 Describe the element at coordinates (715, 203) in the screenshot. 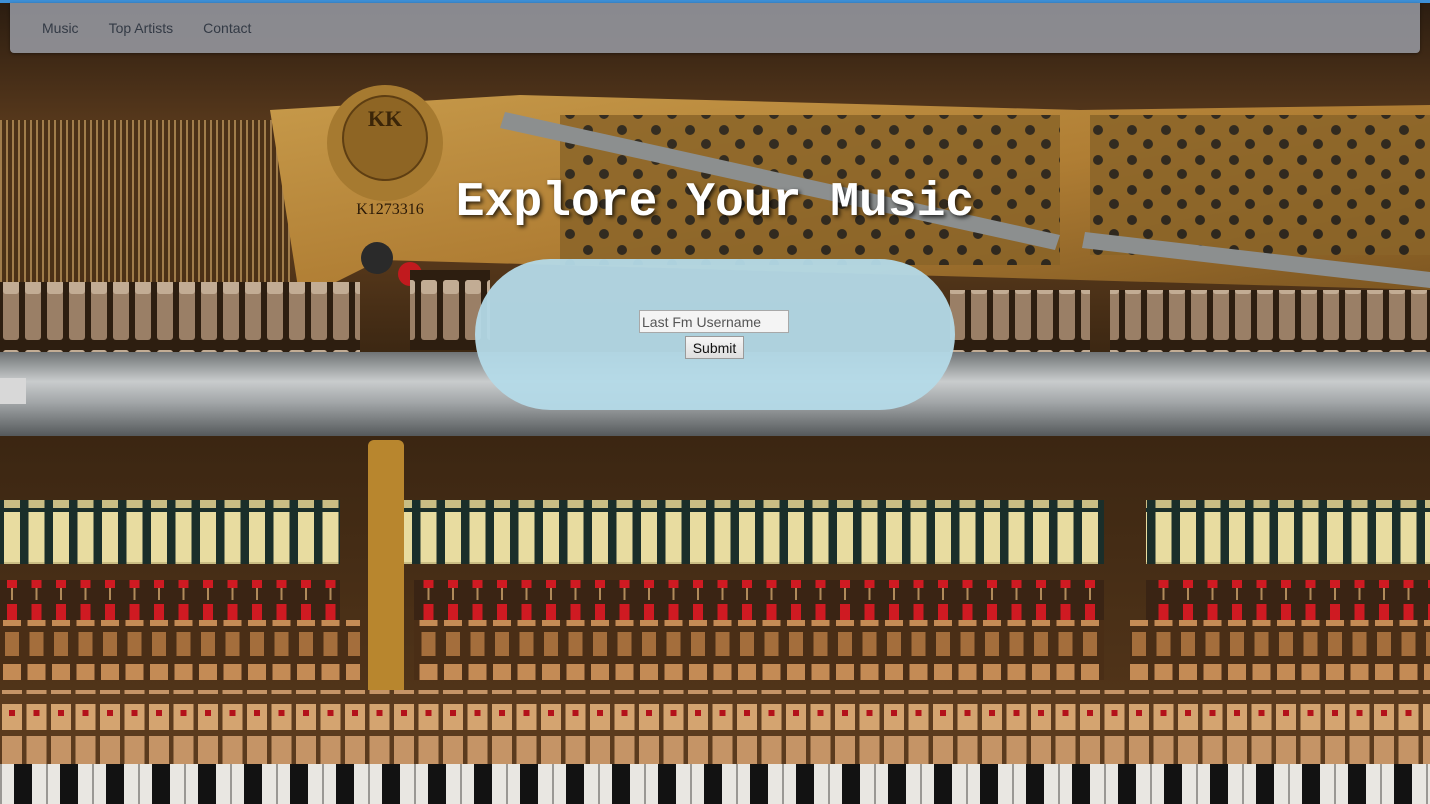

I see `hero-title: Explore Your Music` at that location.